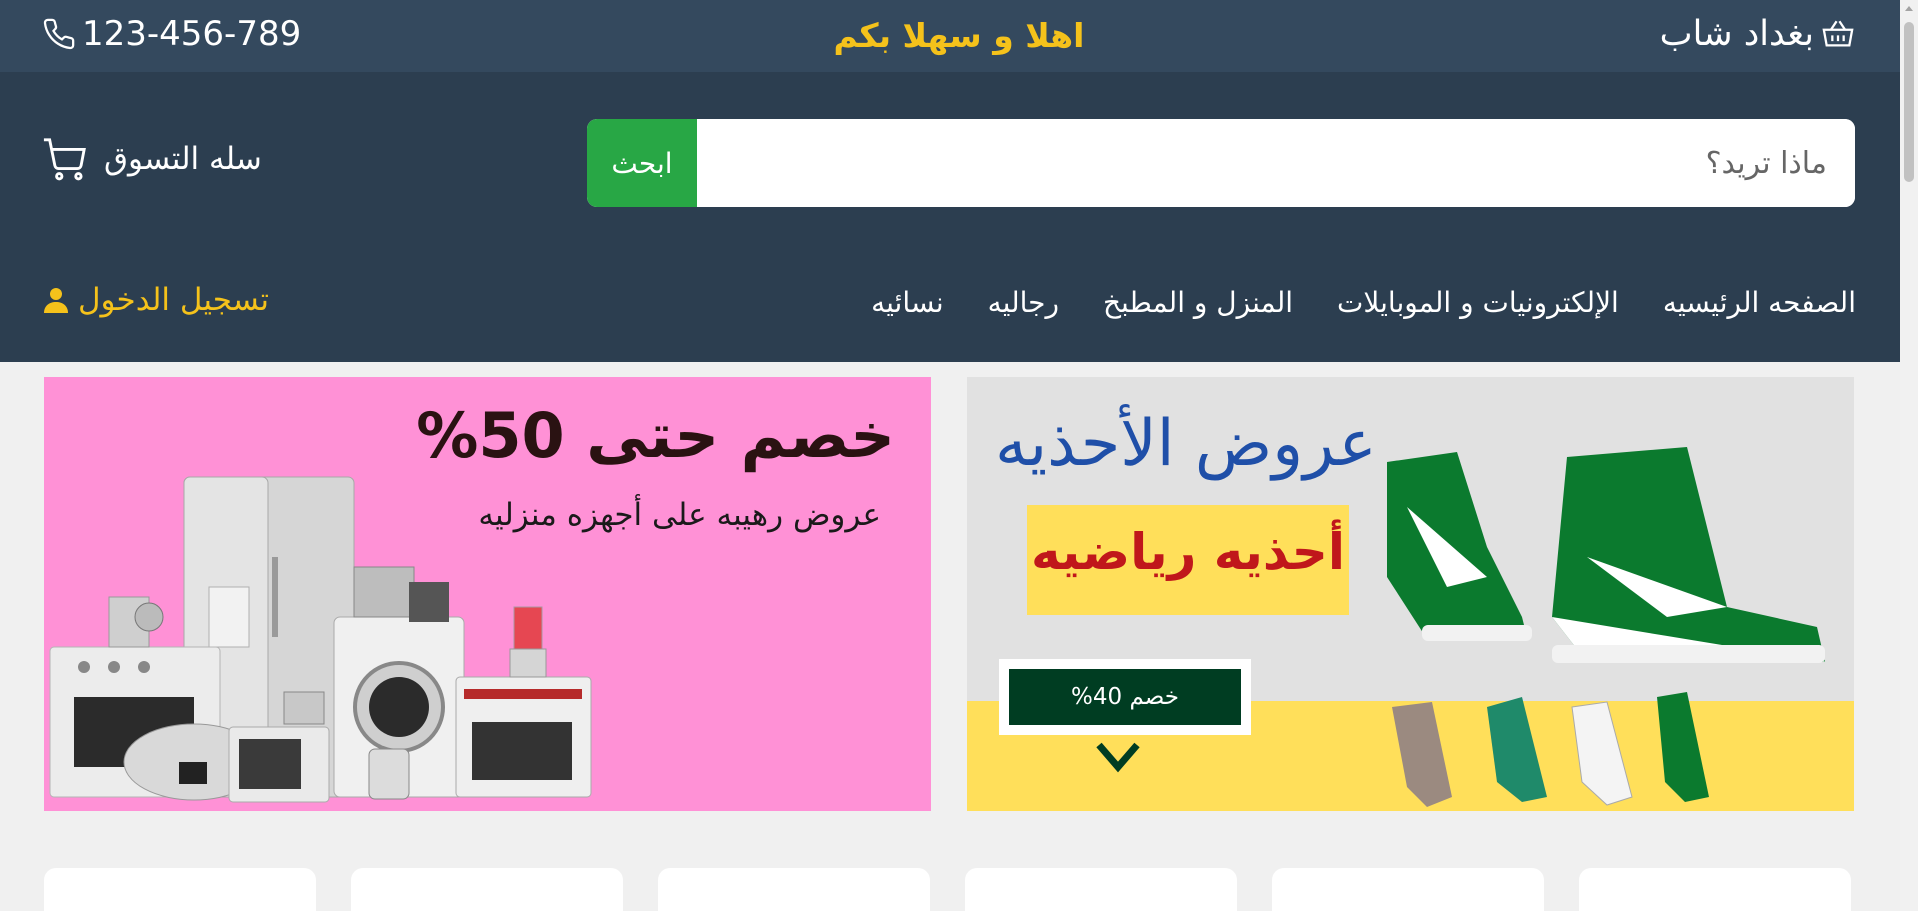  What do you see at coordinates (1736, 34) in the screenshot?
I see `brand-name: بغداد شاب` at bounding box center [1736, 34].